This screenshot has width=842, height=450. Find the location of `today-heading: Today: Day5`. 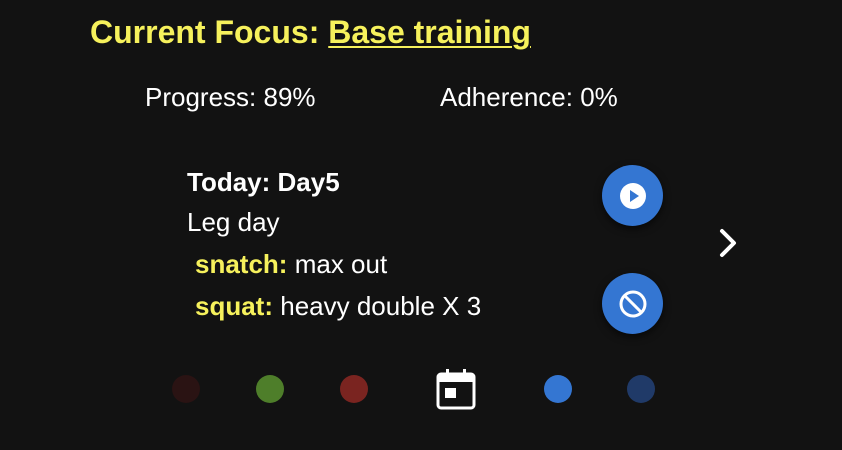

today-heading: Today: Day5 is located at coordinates (263, 182).